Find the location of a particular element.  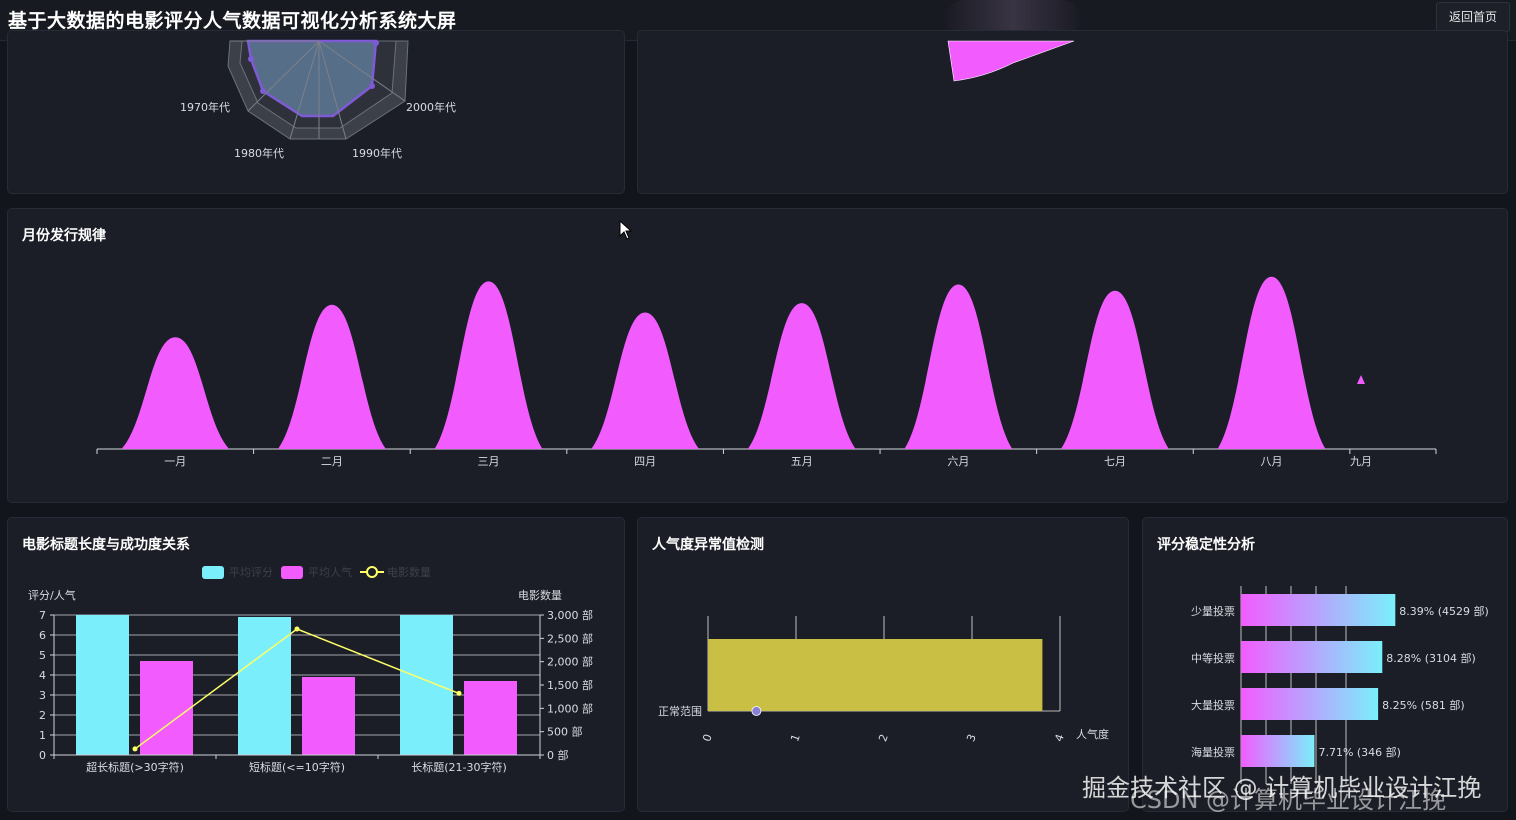

x-tick-label: 八月 is located at coordinates (1272, 461).